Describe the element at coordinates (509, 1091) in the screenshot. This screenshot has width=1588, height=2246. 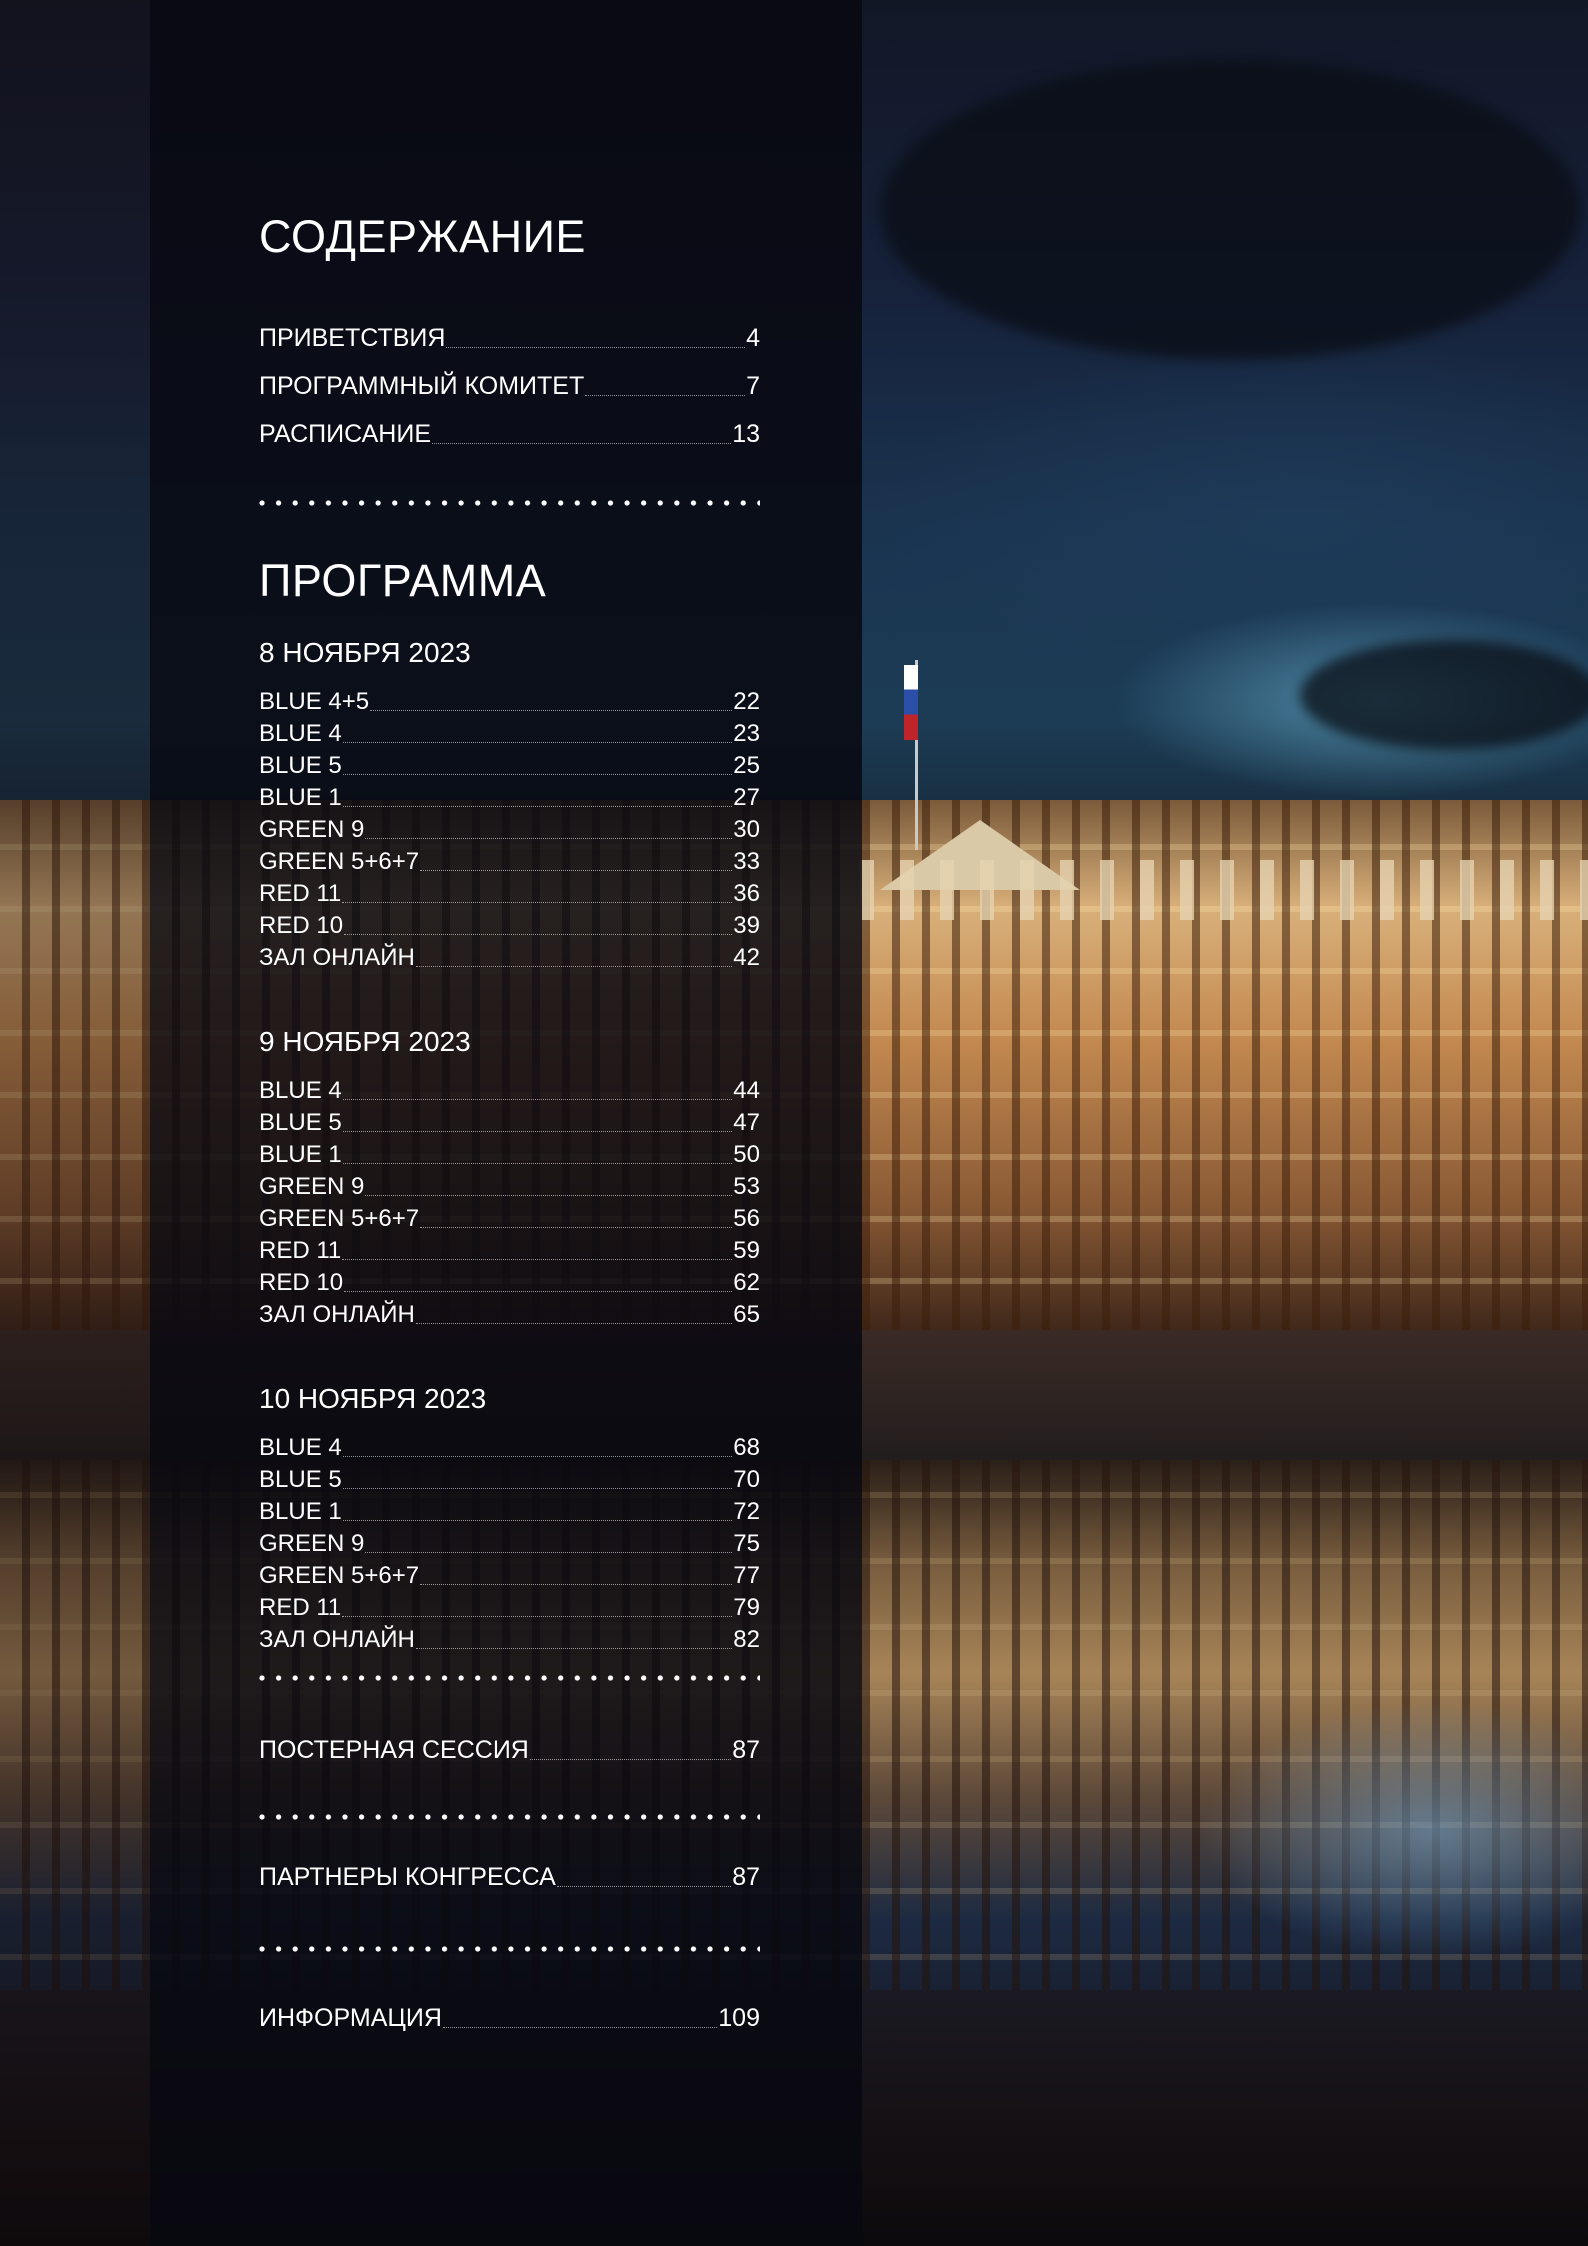
I see `toc-entry: BLUE 4 44` at that location.